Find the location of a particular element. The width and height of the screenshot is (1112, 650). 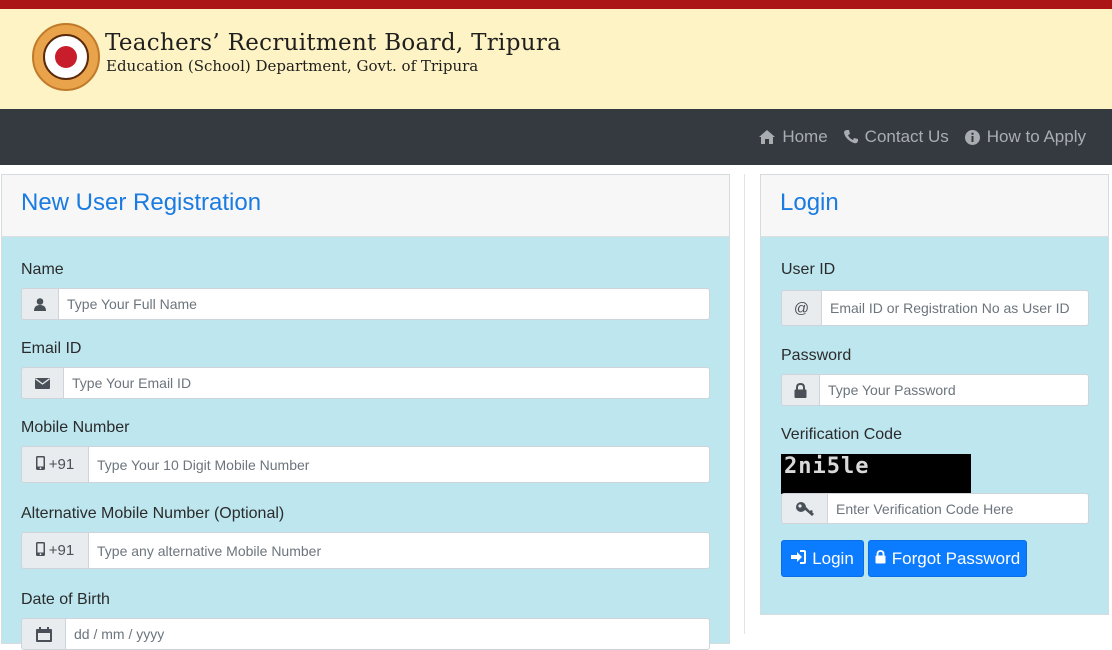

name-input-group is located at coordinates (365, 304).